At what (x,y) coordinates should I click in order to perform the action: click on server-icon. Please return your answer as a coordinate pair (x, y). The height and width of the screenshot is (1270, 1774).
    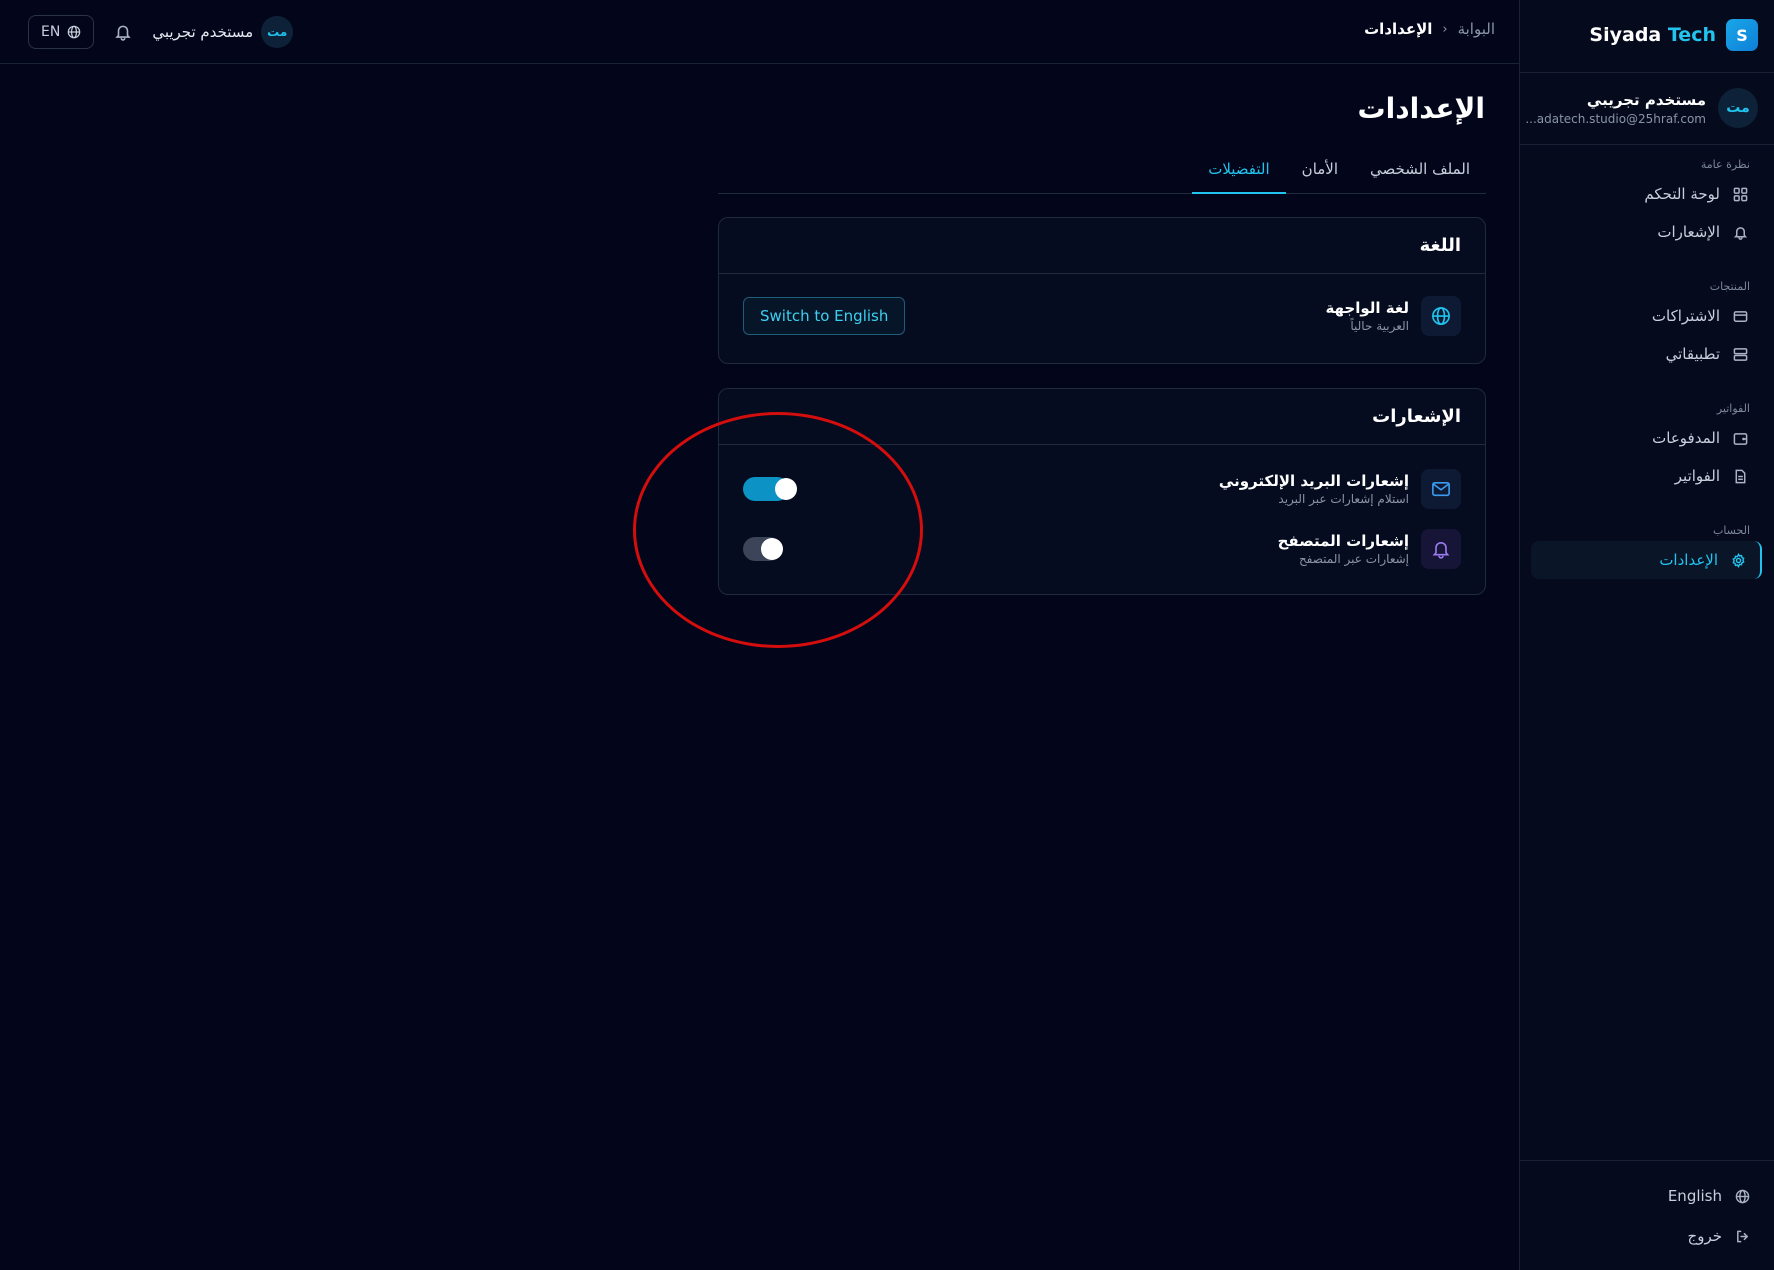
    Looking at the image, I should click on (1740, 354).